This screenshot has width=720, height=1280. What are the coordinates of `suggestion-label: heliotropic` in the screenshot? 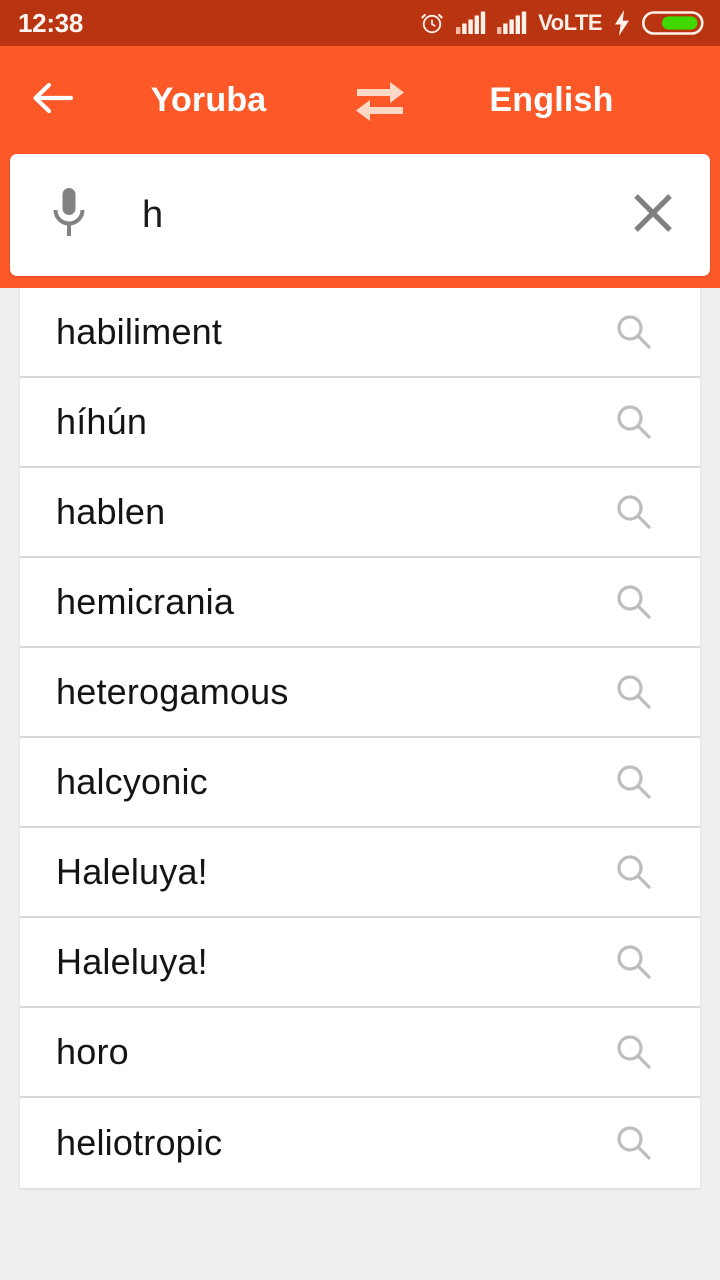 It's located at (139, 1142).